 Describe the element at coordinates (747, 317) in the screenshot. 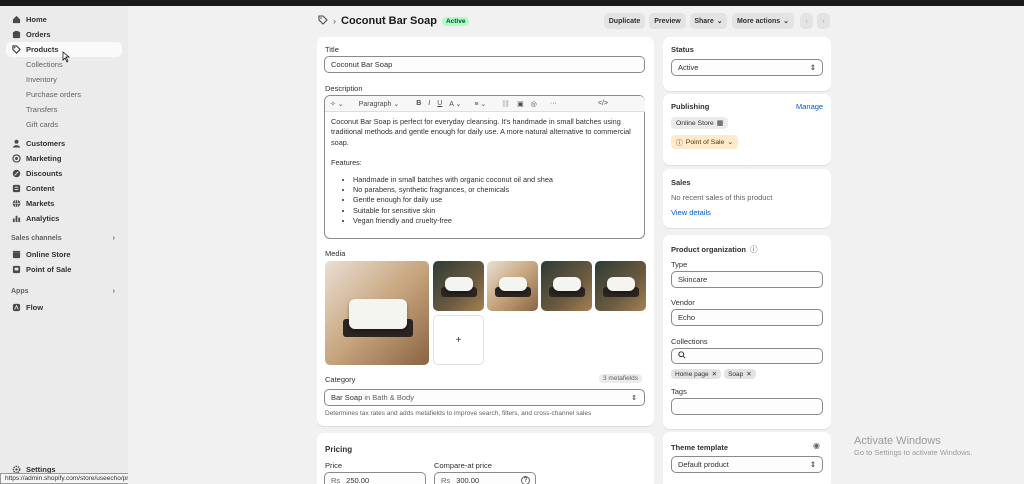

I see `vendor-input: Echo` at that location.